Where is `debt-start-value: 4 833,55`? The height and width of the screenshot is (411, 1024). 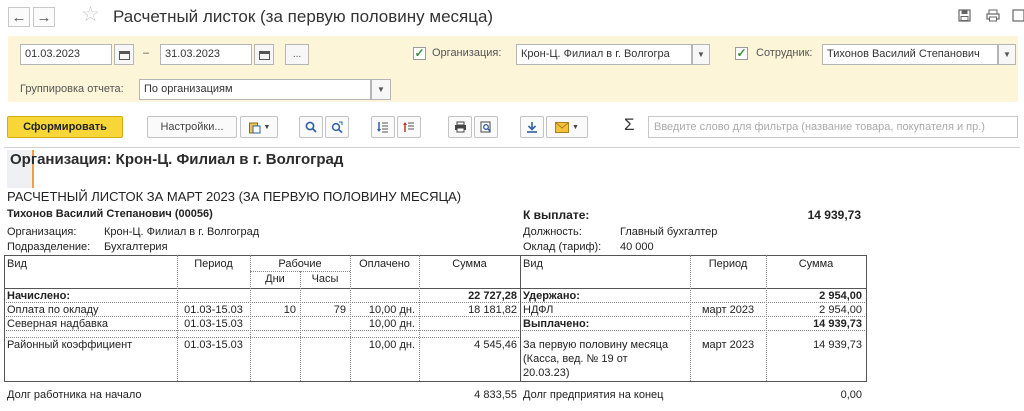 debt-start-value: 4 833,55 is located at coordinates (495, 395).